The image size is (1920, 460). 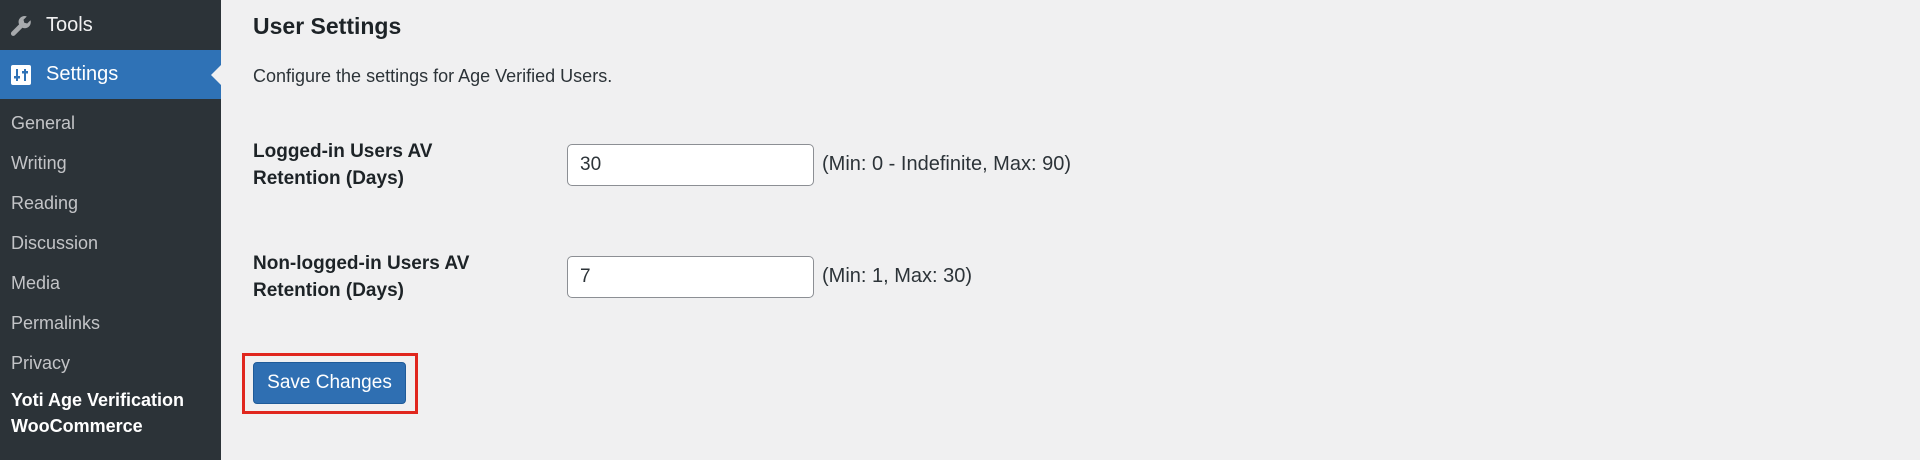 What do you see at coordinates (110, 283) in the screenshot?
I see `submenu-item-media: Media` at bounding box center [110, 283].